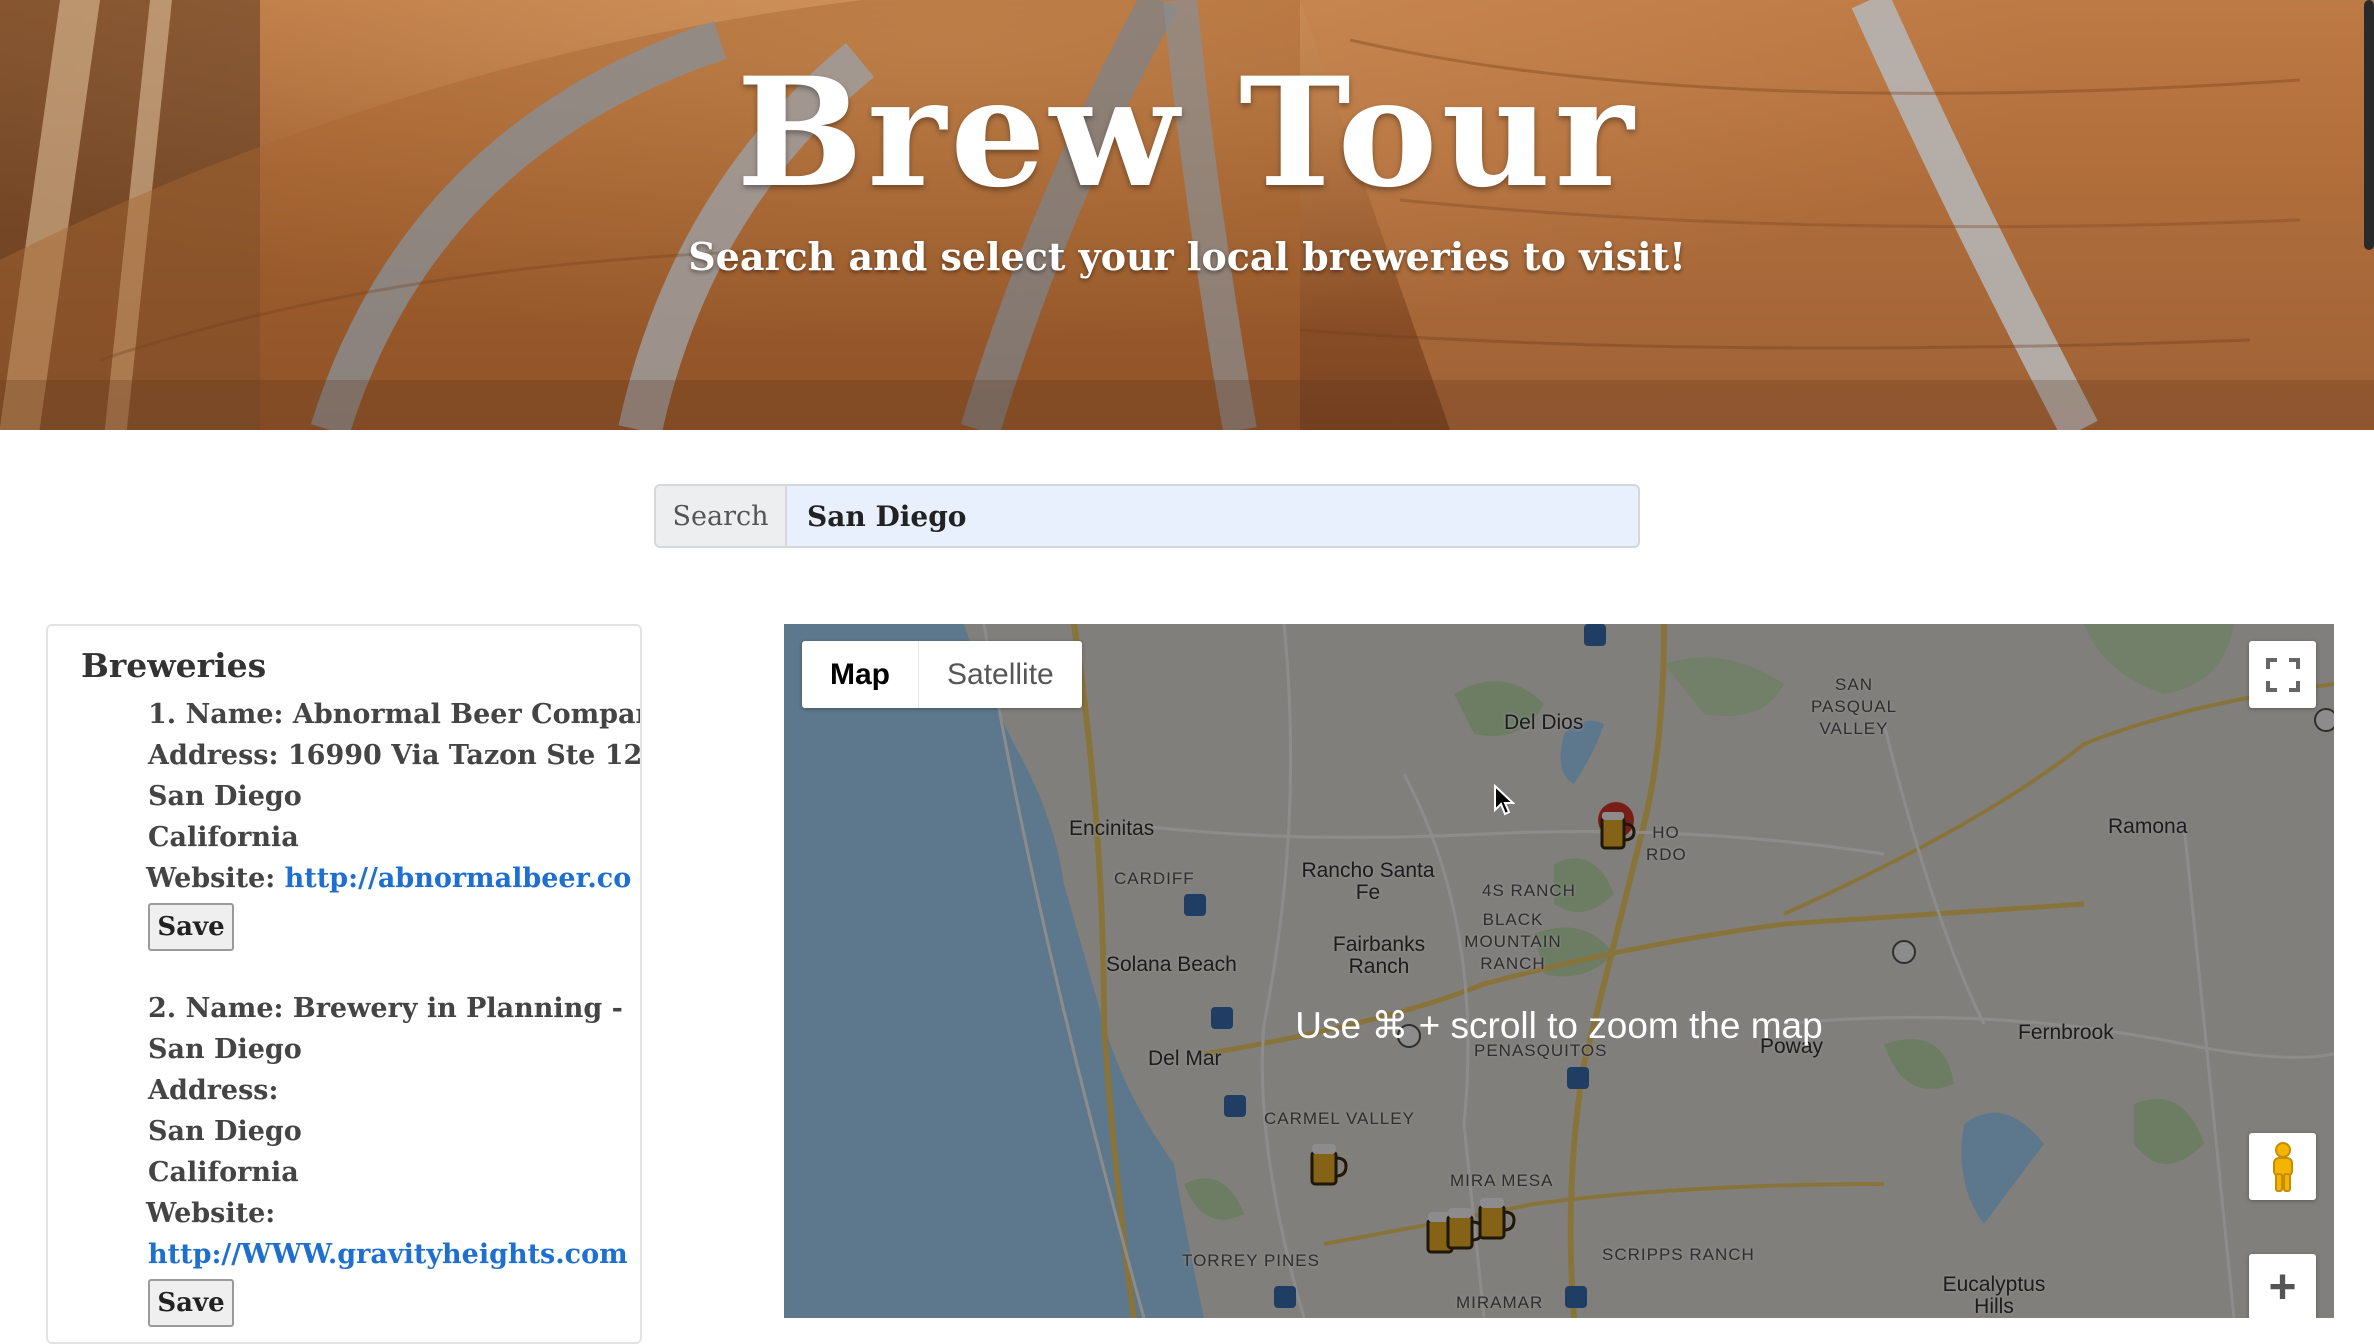  Describe the element at coordinates (458, 878) in the screenshot. I see `brewery-website-link: http://abnormalbeer.co` at that location.